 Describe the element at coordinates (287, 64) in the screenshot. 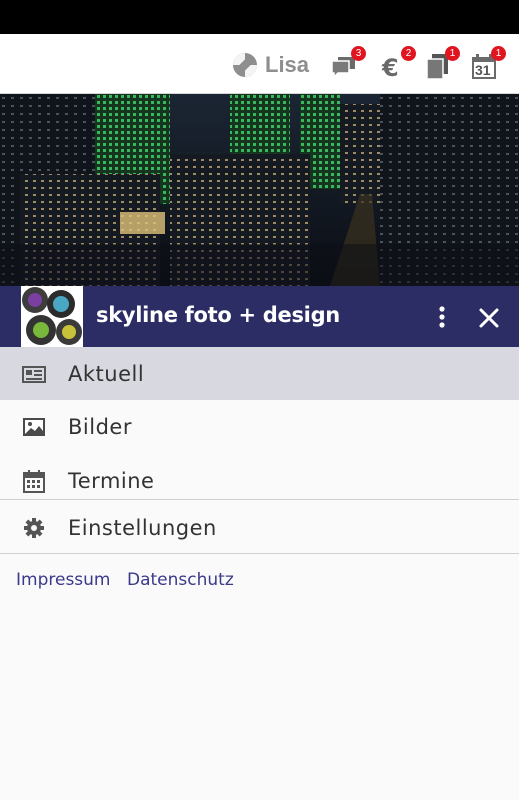

I see `user-name: Lisa` at that location.